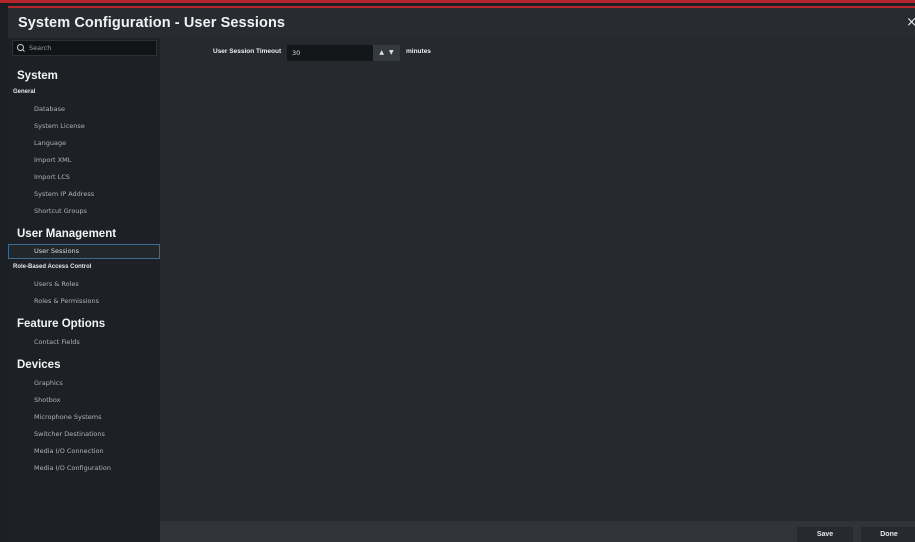  Describe the element at coordinates (52, 160) in the screenshot. I see `sidebar-item-import-xml: Import XML` at that location.